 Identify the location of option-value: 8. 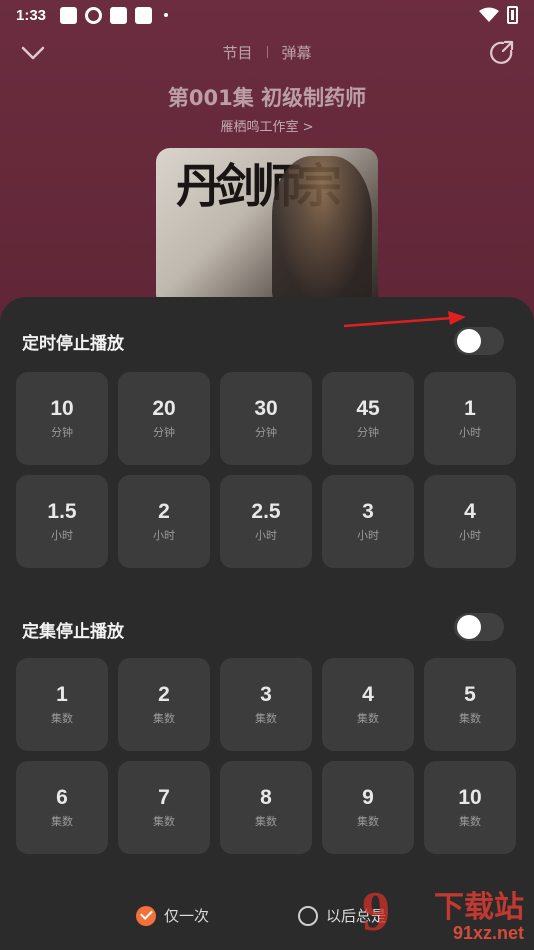
(266, 797).